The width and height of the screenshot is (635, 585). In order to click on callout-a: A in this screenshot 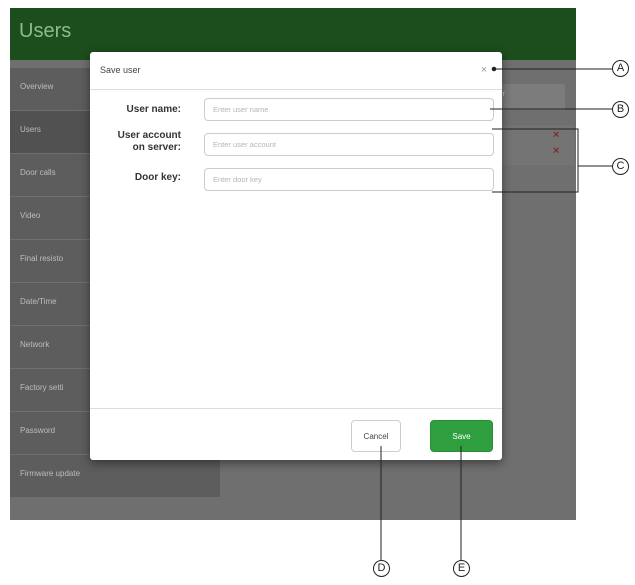, I will do `click(620, 68)`.